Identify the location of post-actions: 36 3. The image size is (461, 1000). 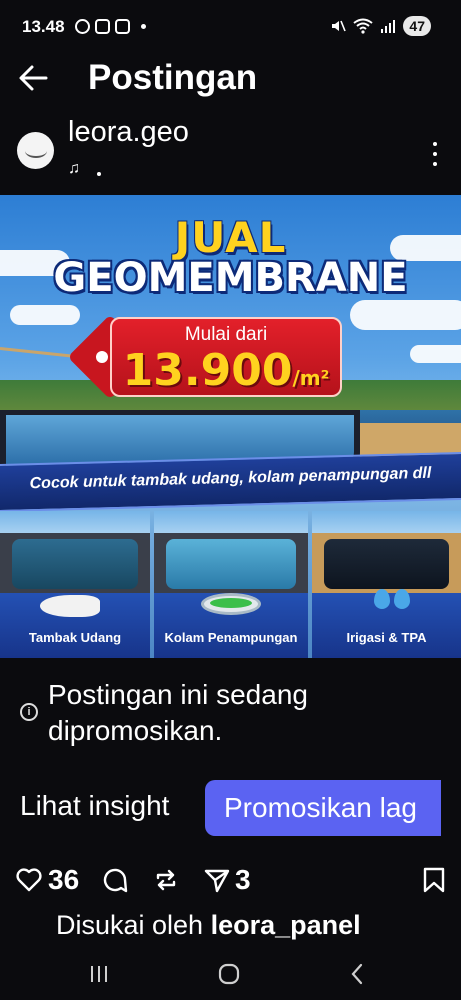
(230, 881).